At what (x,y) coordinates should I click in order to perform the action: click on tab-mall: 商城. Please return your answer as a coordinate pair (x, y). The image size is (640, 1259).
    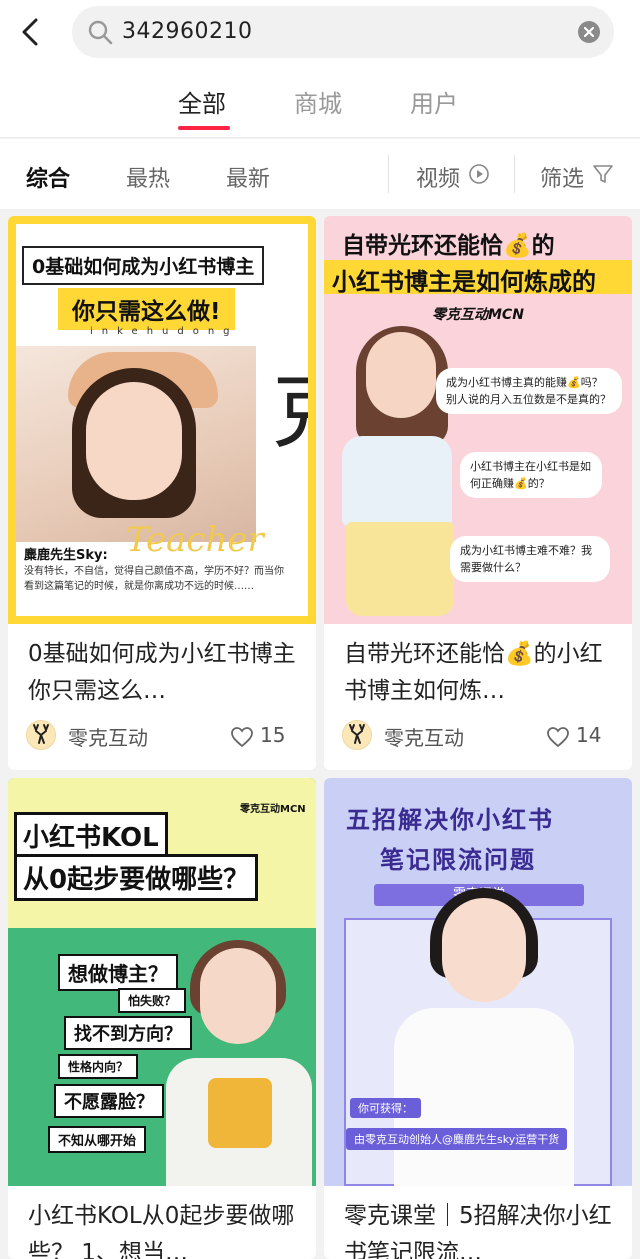
    Looking at the image, I should click on (318, 101).